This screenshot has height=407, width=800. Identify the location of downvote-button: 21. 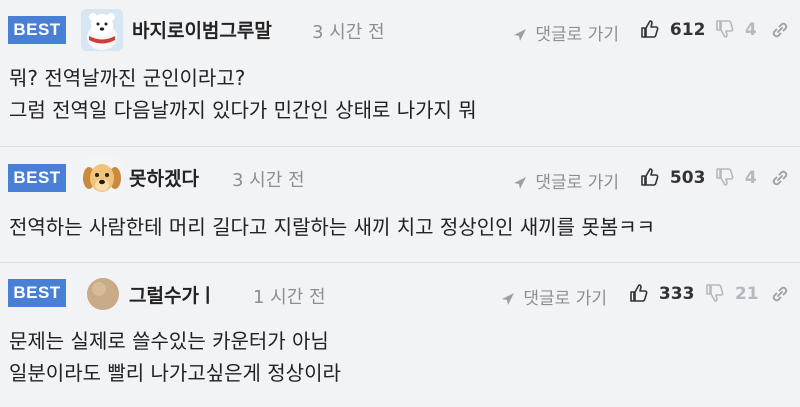
(732, 293).